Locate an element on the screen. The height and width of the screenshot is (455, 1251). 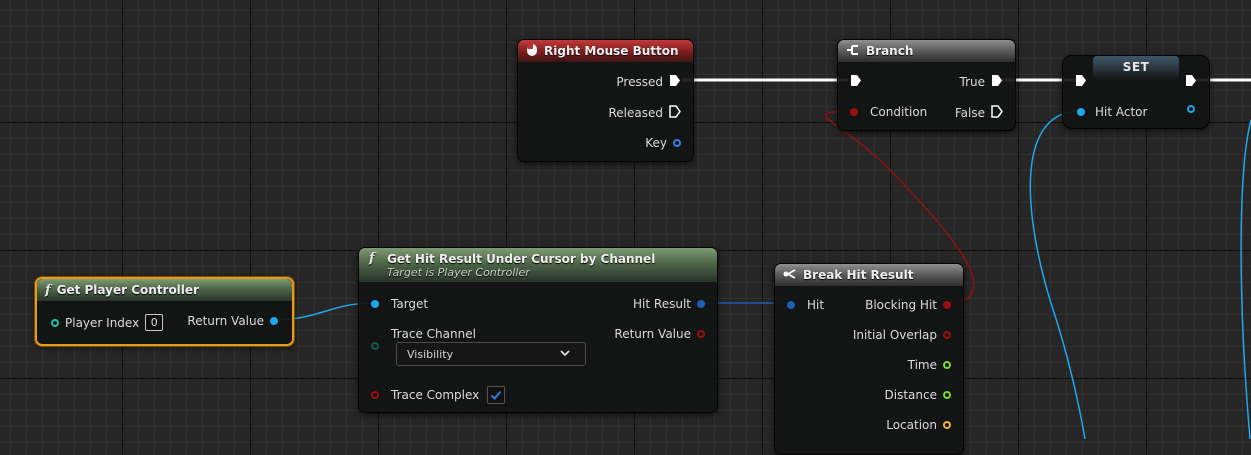
pin-label: Trace Channel is located at coordinates (433, 334).